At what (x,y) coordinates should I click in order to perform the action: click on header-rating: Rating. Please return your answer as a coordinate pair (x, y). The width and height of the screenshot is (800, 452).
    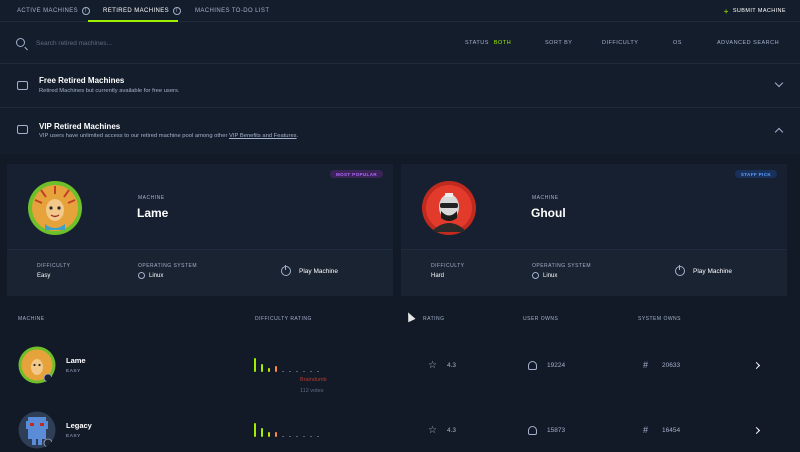
    Looking at the image, I should click on (434, 319).